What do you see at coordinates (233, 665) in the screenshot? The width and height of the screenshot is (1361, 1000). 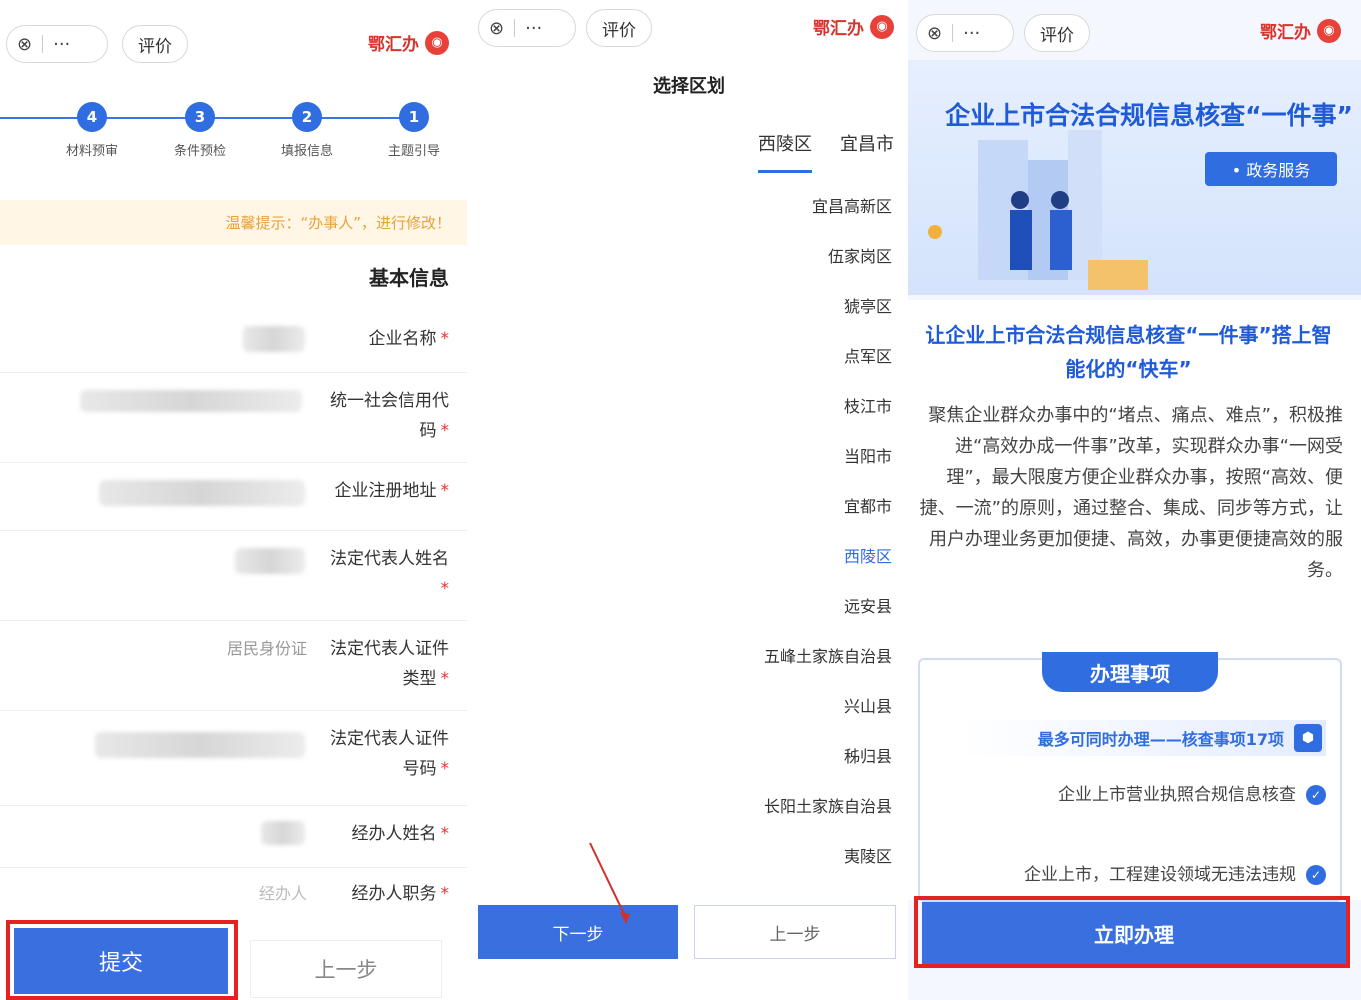 I see `field-legal-rep-id-type: 法定代表人证件类型 * 居民身份证` at bounding box center [233, 665].